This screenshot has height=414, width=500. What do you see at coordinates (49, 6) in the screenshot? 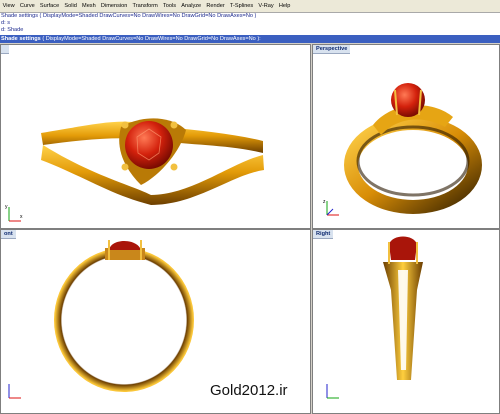
I see `menu-surface: Surface` at bounding box center [49, 6].